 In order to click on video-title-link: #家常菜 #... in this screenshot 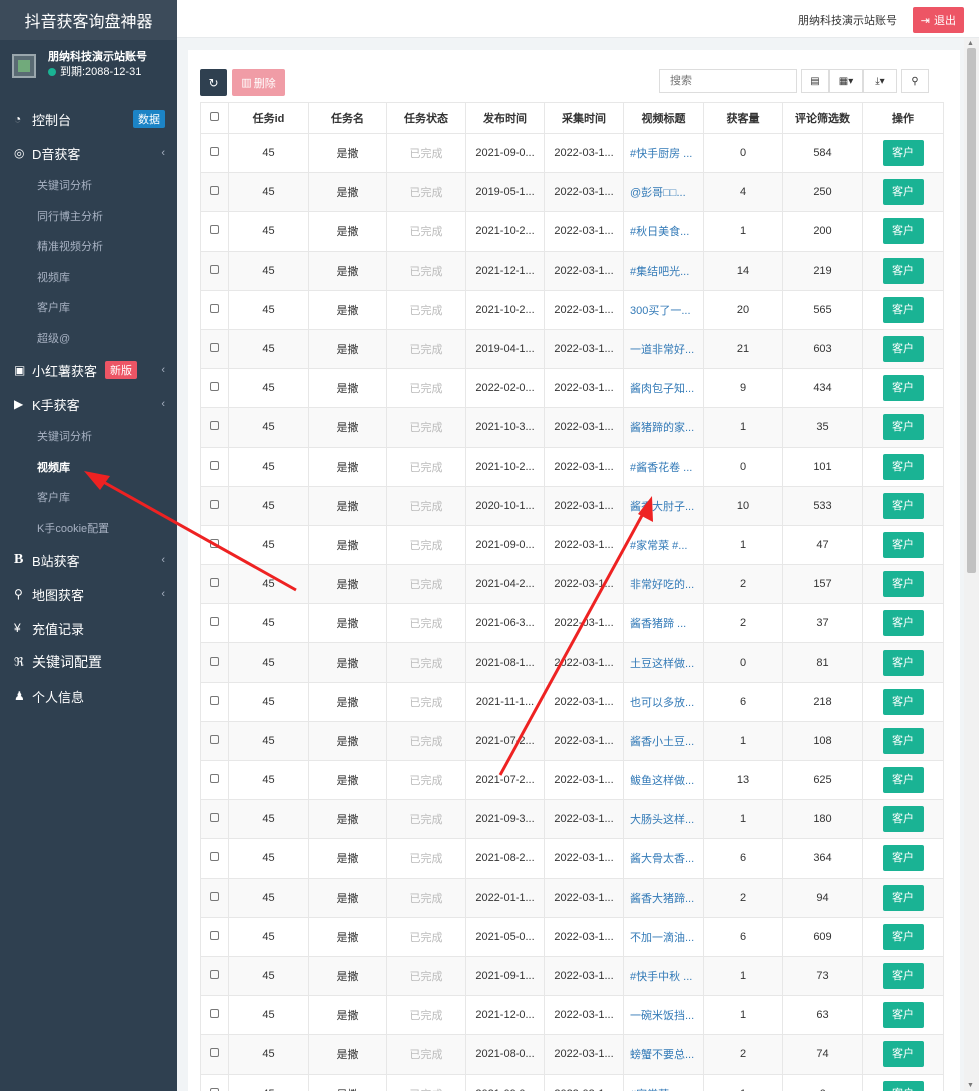, I will do `click(663, 545)`.